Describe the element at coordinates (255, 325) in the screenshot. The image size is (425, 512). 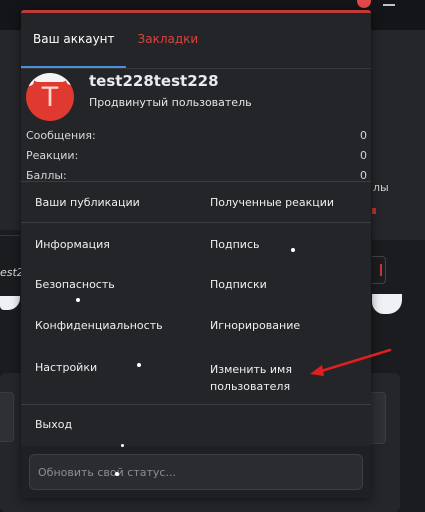
I see `link-ignoring: Игнорирование` at that location.